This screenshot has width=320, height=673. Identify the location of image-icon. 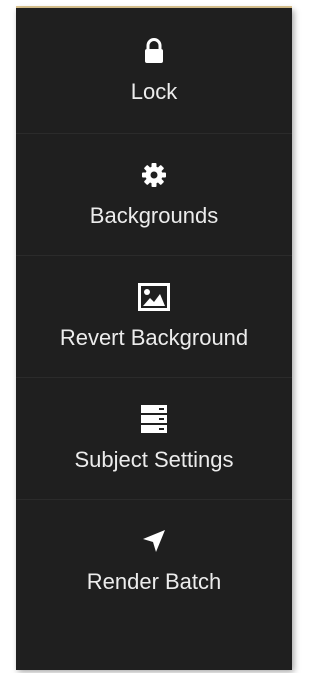
(154, 296).